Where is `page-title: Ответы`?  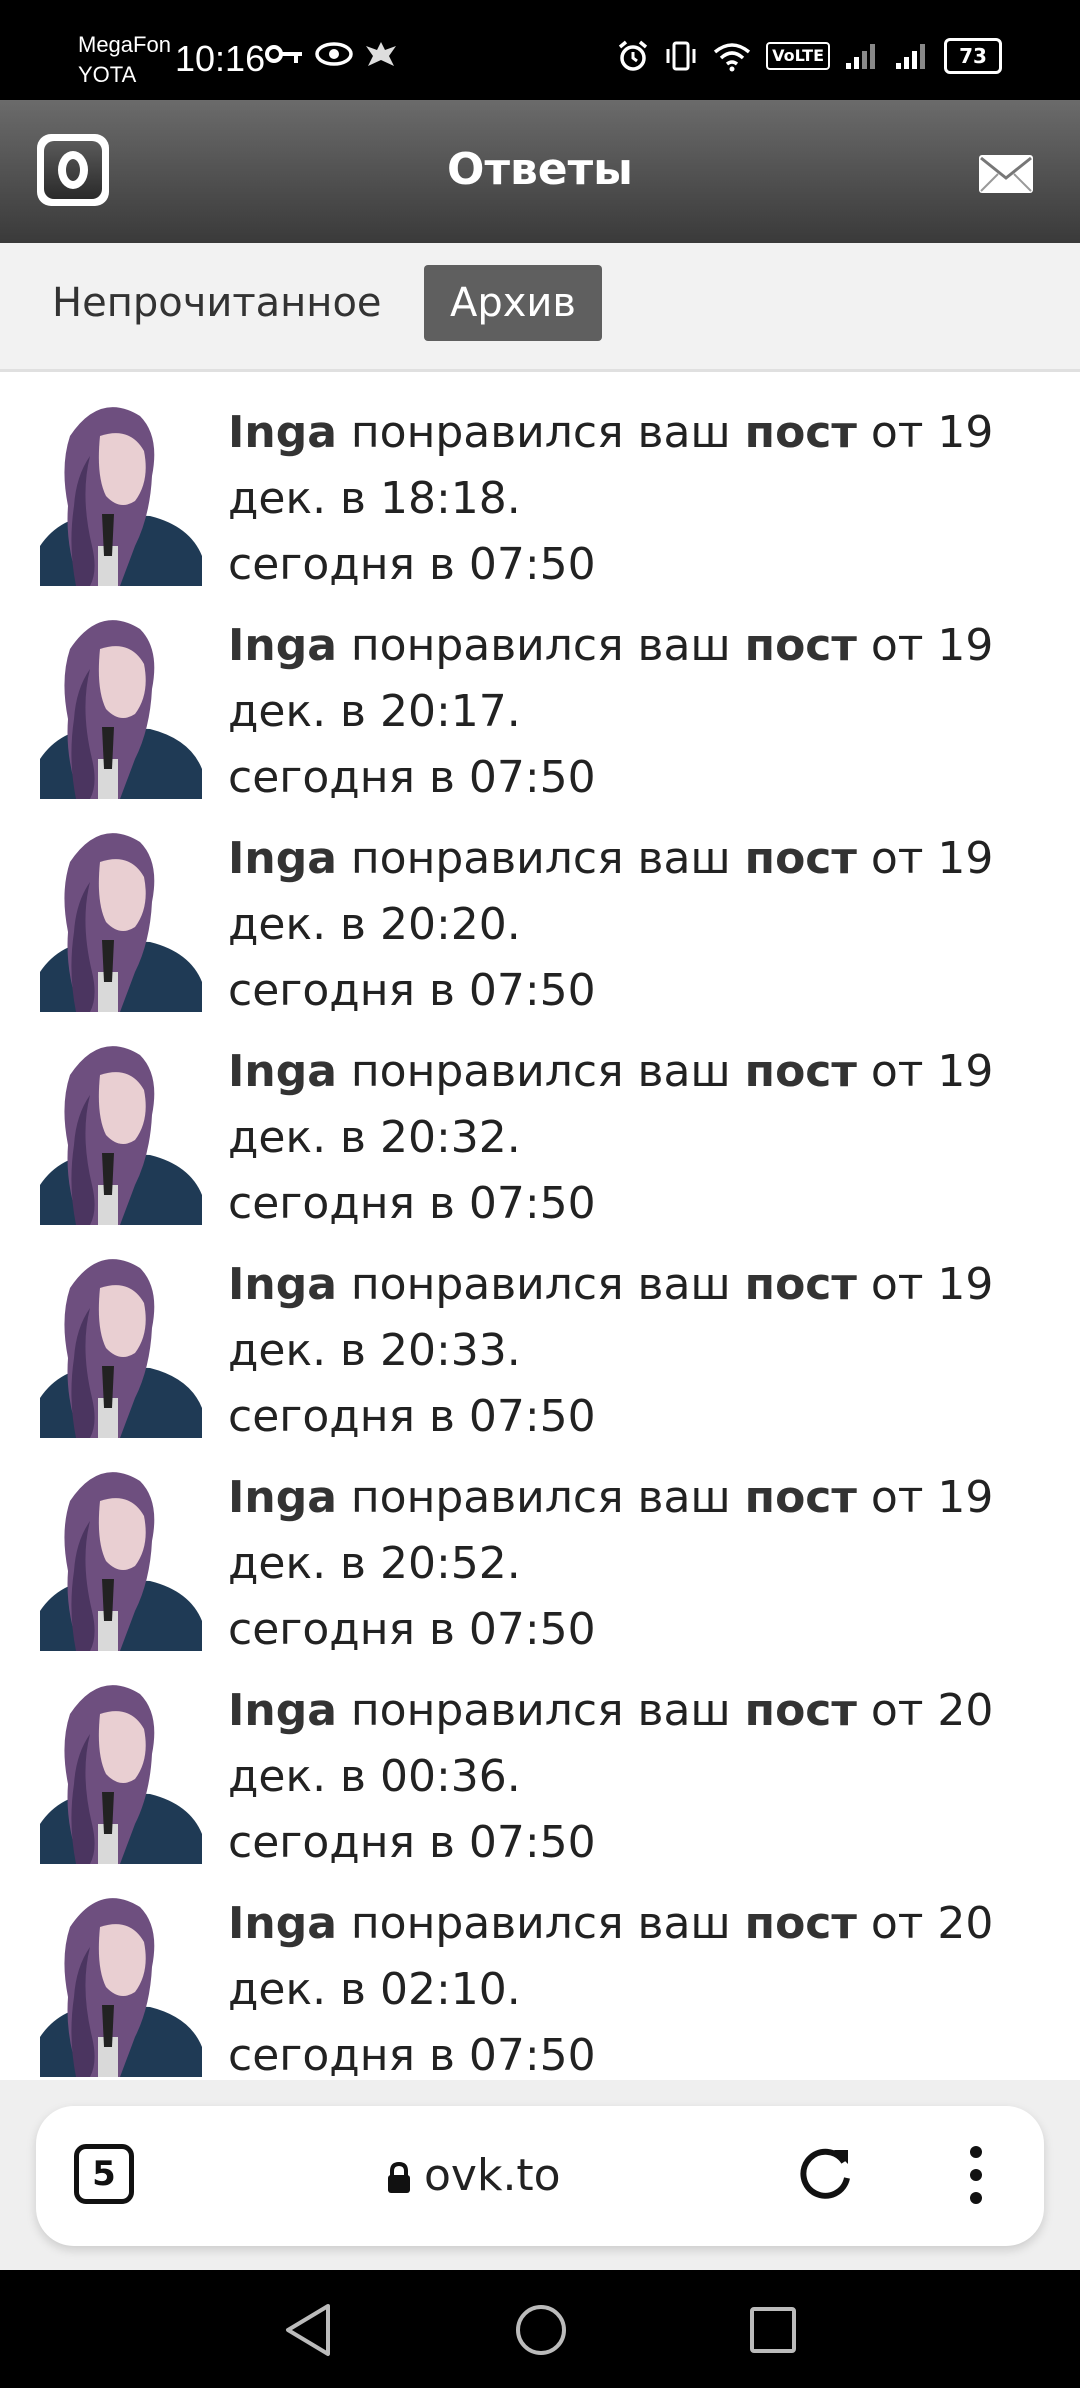
page-title: Ответы is located at coordinates (540, 169).